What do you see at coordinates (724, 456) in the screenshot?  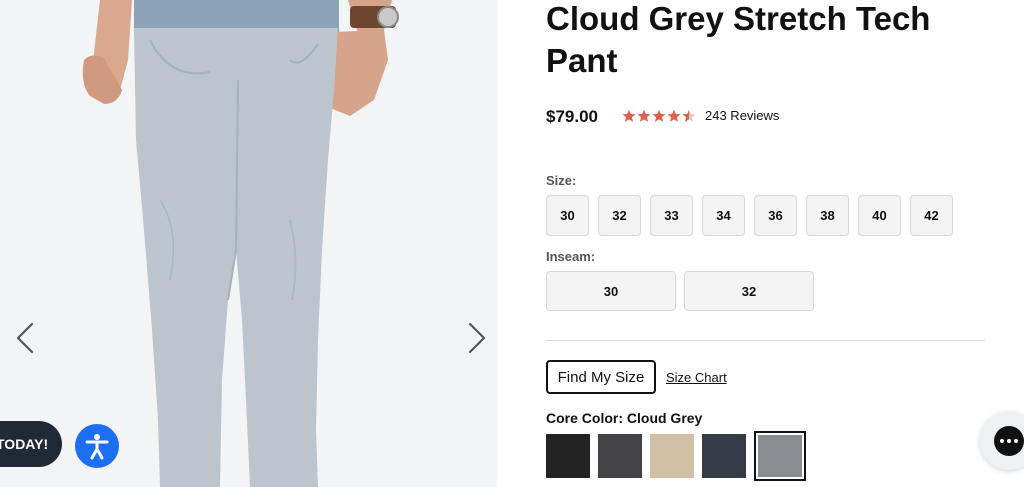 I see `color-swatch-navy` at bounding box center [724, 456].